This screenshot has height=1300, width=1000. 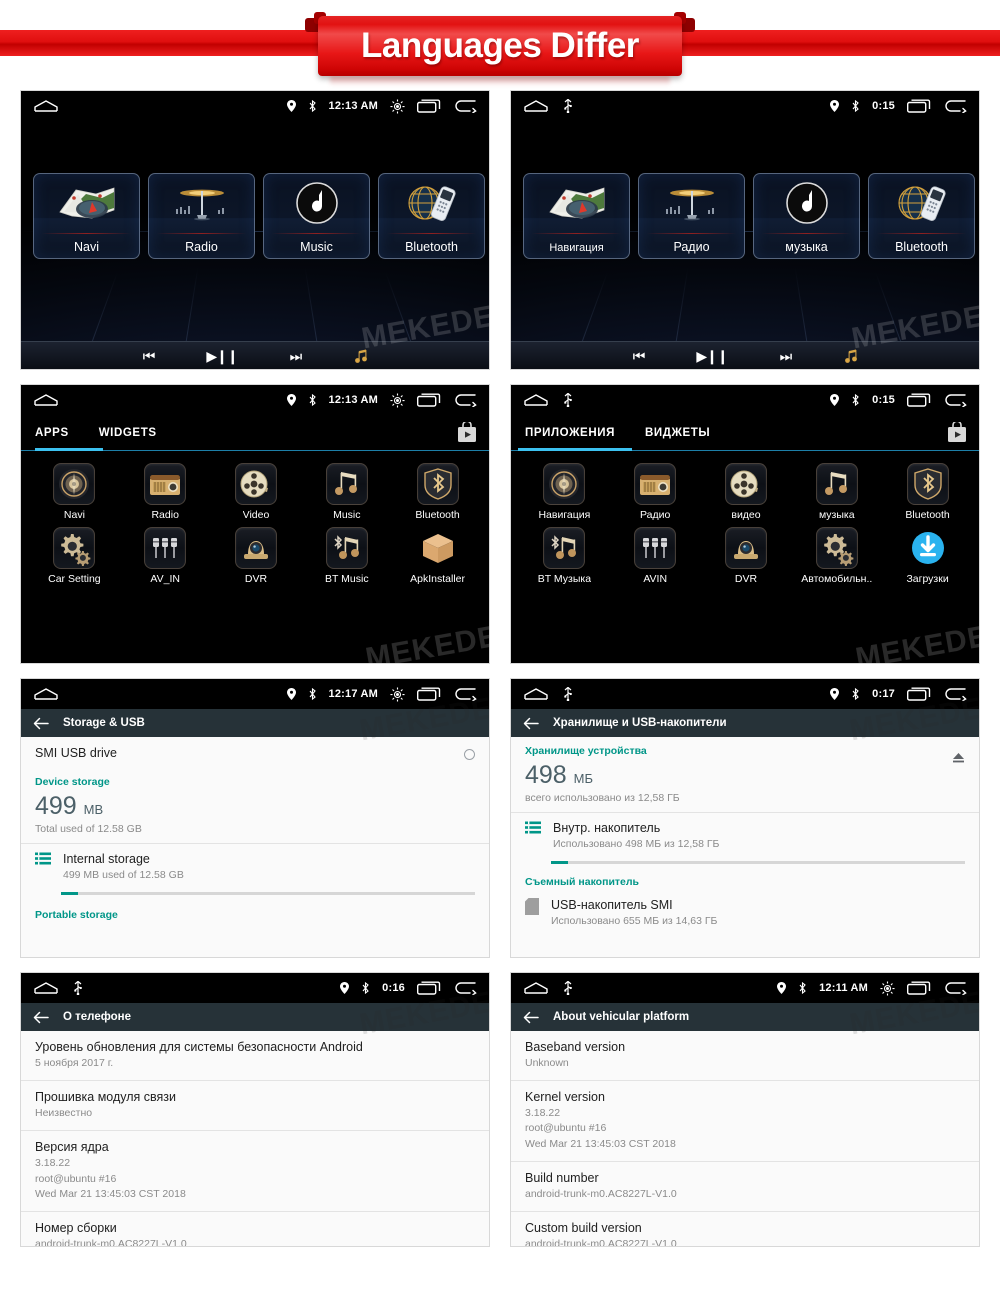 I want to click on app-cell-music: музыка, so click(x=836, y=492).